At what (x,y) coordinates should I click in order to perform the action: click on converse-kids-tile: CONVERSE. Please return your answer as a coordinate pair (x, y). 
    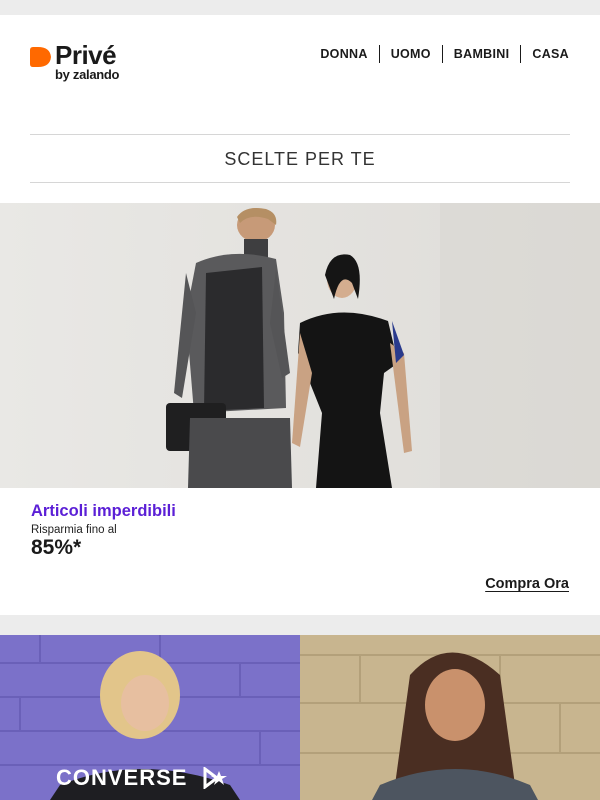
    Looking at the image, I should click on (150, 717).